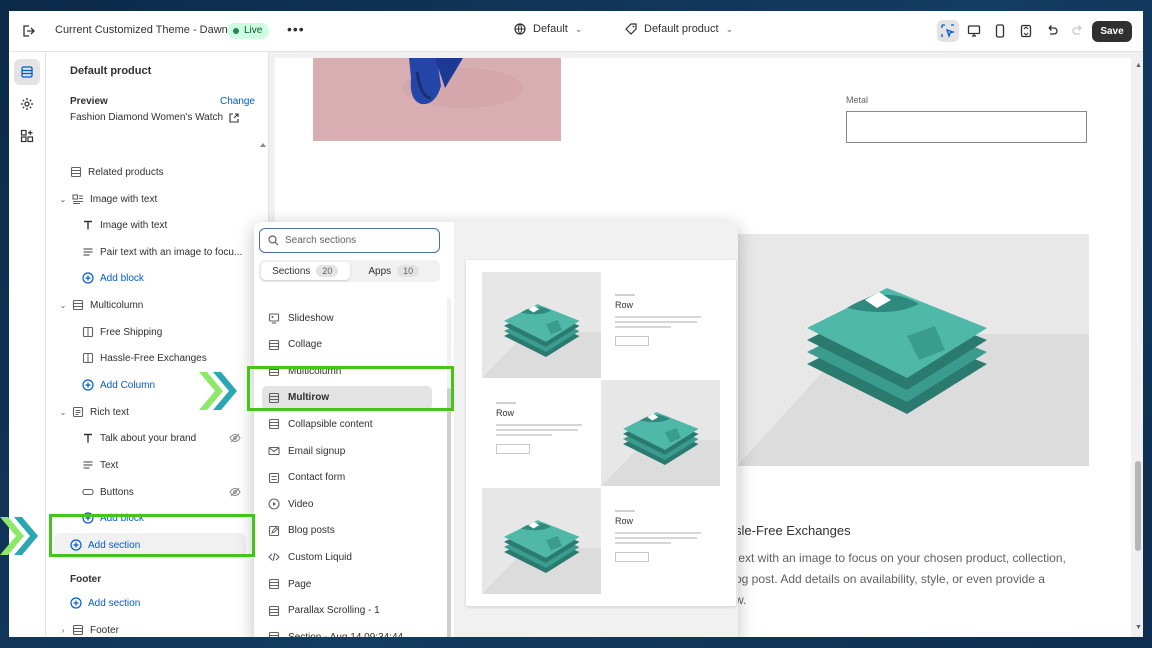 This screenshot has width=1152, height=648. Describe the element at coordinates (349, 240) in the screenshot. I see `search-sections-input: Search sections` at that location.